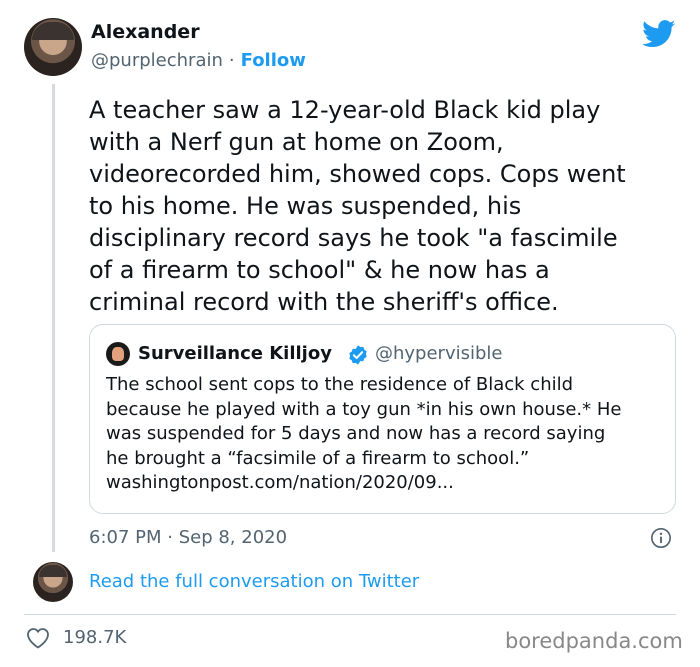 This screenshot has height=667, width=700. What do you see at coordinates (358, 355) in the screenshot?
I see `verified-icon` at bounding box center [358, 355].